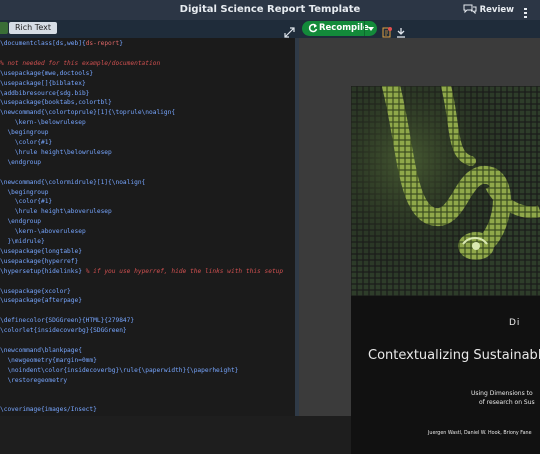  I want to click on cover-description-line: of research on Sus, so click(507, 402).